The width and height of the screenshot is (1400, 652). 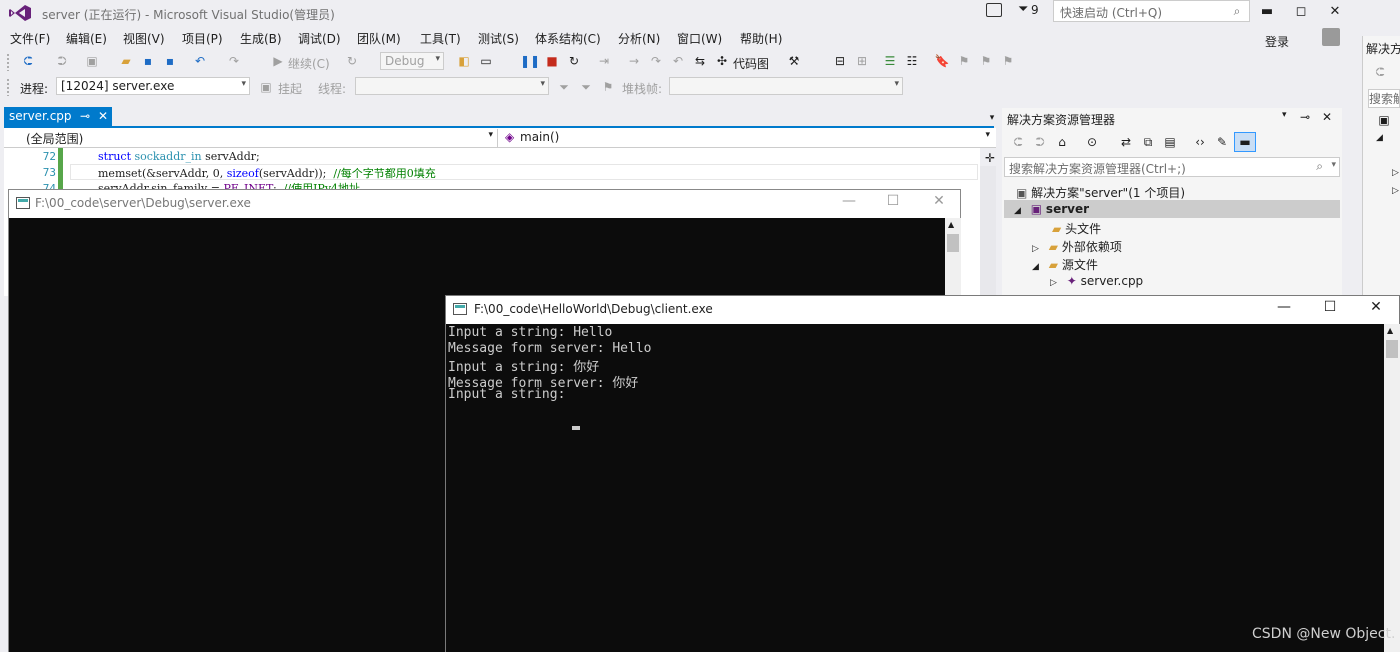 I want to click on suspend-label: 挂起, so click(x=290, y=88).